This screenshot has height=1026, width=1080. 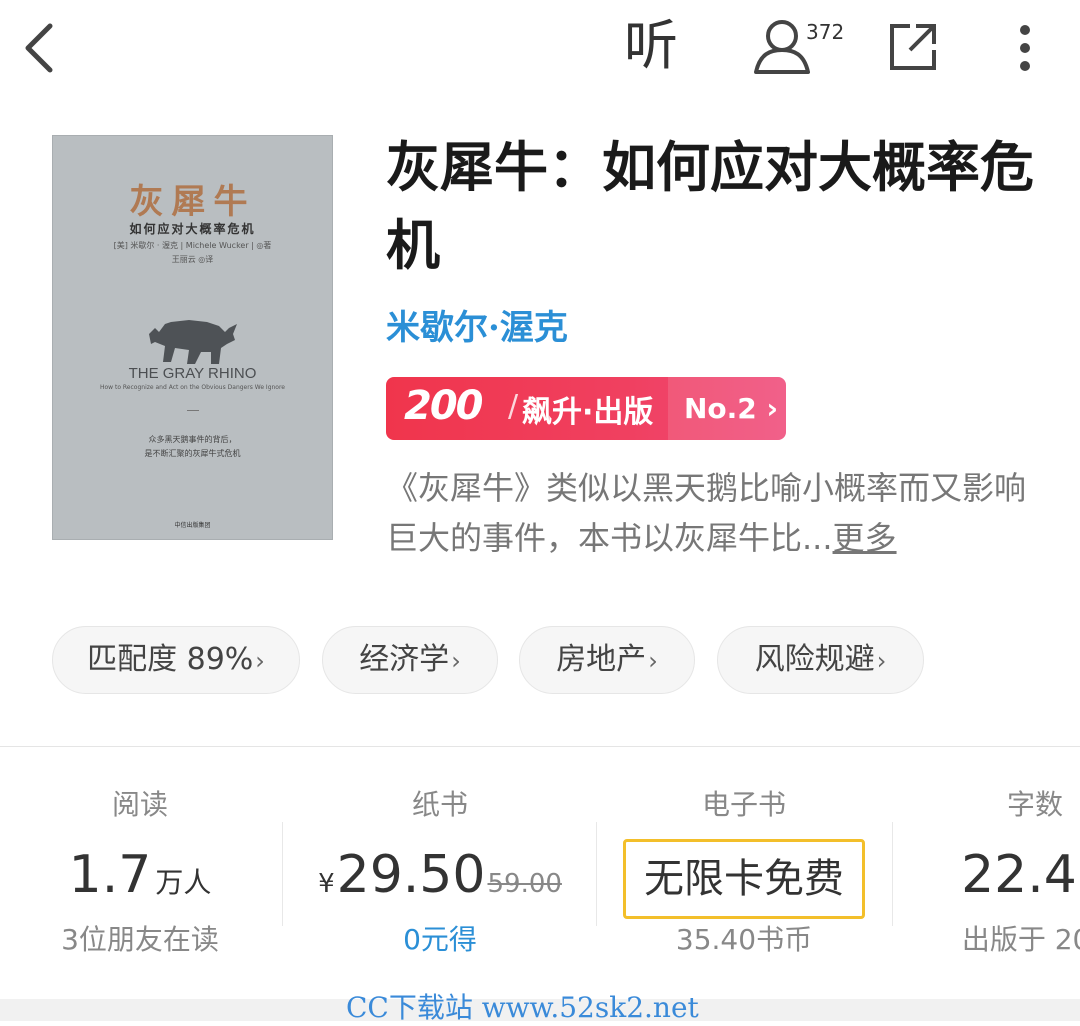 I want to click on stat-ebook: 电子书 无限卡免费 35.40书币, so click(x=744, y=870).